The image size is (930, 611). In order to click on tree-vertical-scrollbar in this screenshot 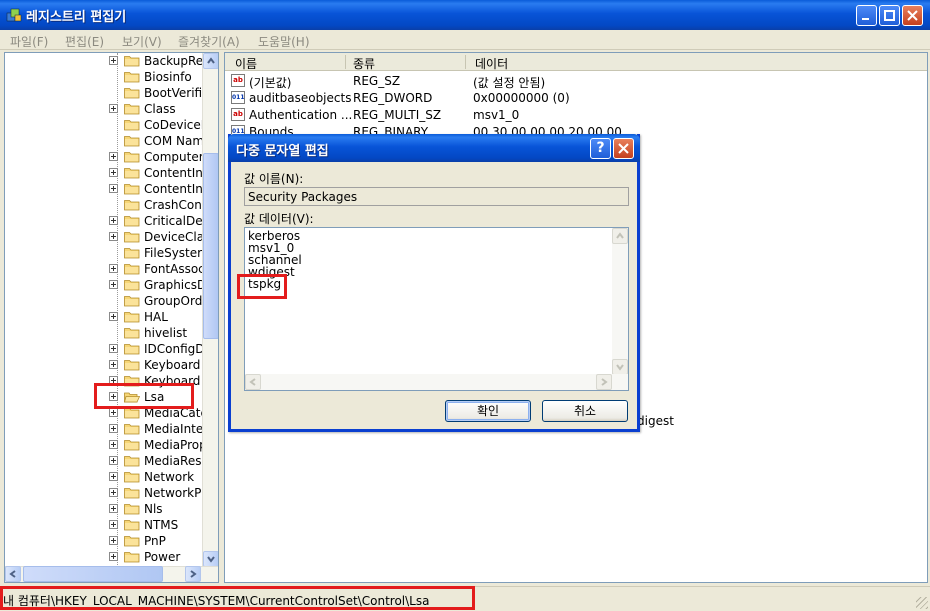, I will do `click(210, 310)`.